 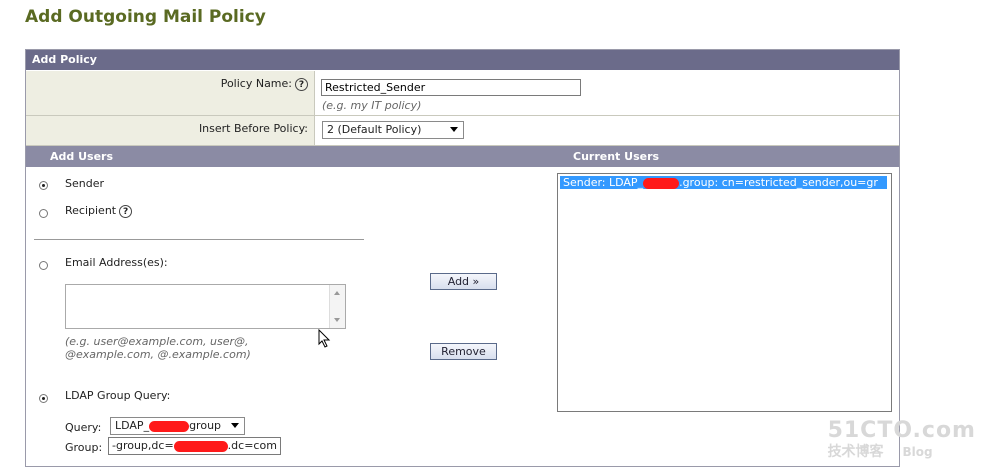 I want to click on insert-before-value: 2 (Default Policy), so click(x=374, y=129).